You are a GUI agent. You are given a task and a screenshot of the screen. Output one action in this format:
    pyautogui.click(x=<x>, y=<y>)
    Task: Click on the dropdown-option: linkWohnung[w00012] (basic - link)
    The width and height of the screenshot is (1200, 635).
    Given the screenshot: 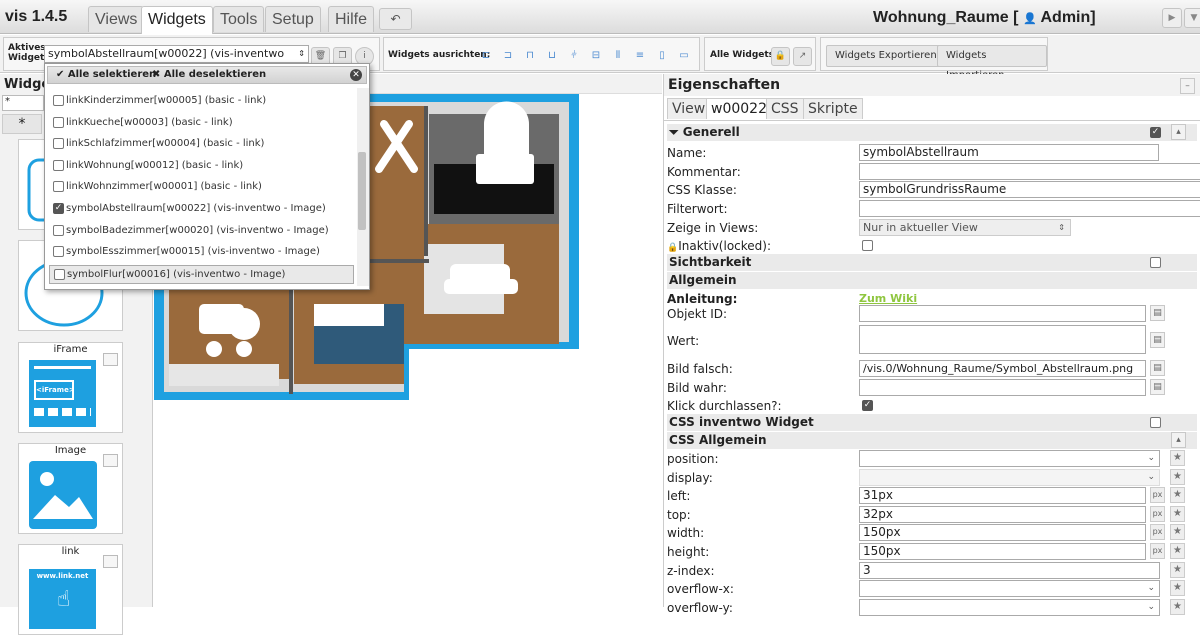 What is the action you would take?
    pyautogui.click(x=201, y=166)
    